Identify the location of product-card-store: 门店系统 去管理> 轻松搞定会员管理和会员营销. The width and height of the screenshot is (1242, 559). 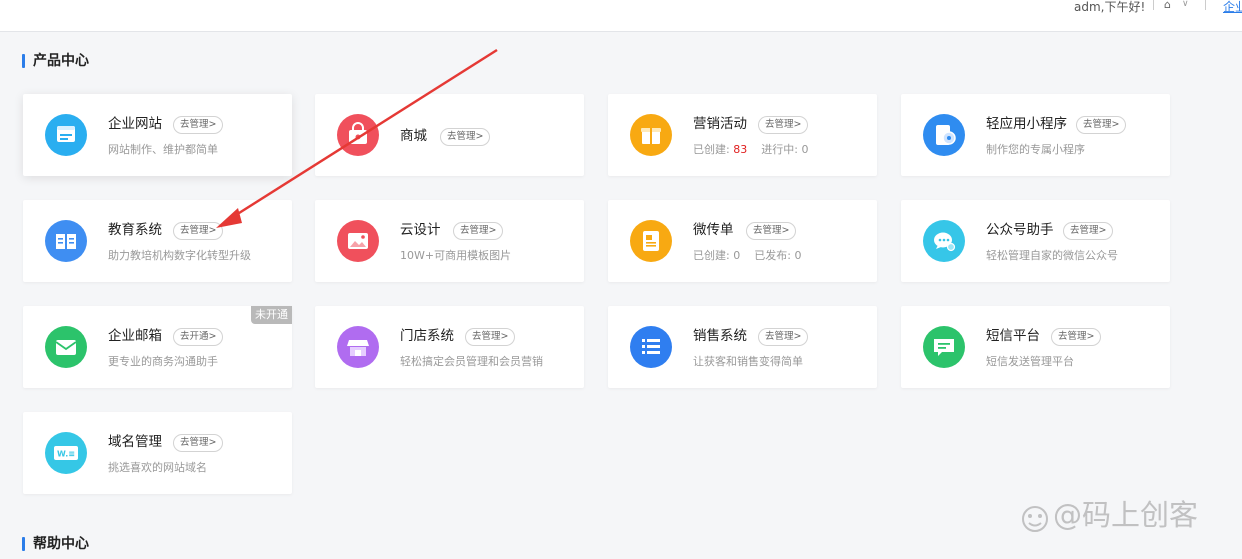
(449, 347).